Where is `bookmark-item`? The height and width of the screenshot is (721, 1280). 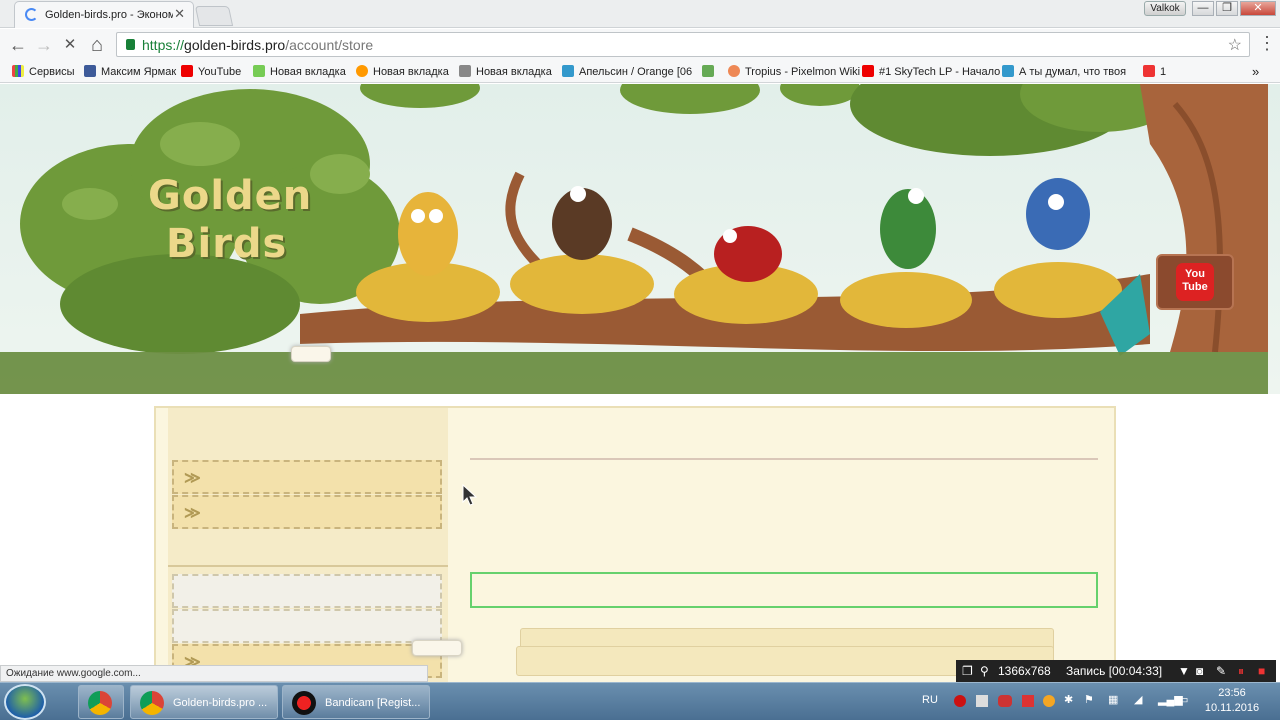 bookmark-item is located at coordinates (710, 72).